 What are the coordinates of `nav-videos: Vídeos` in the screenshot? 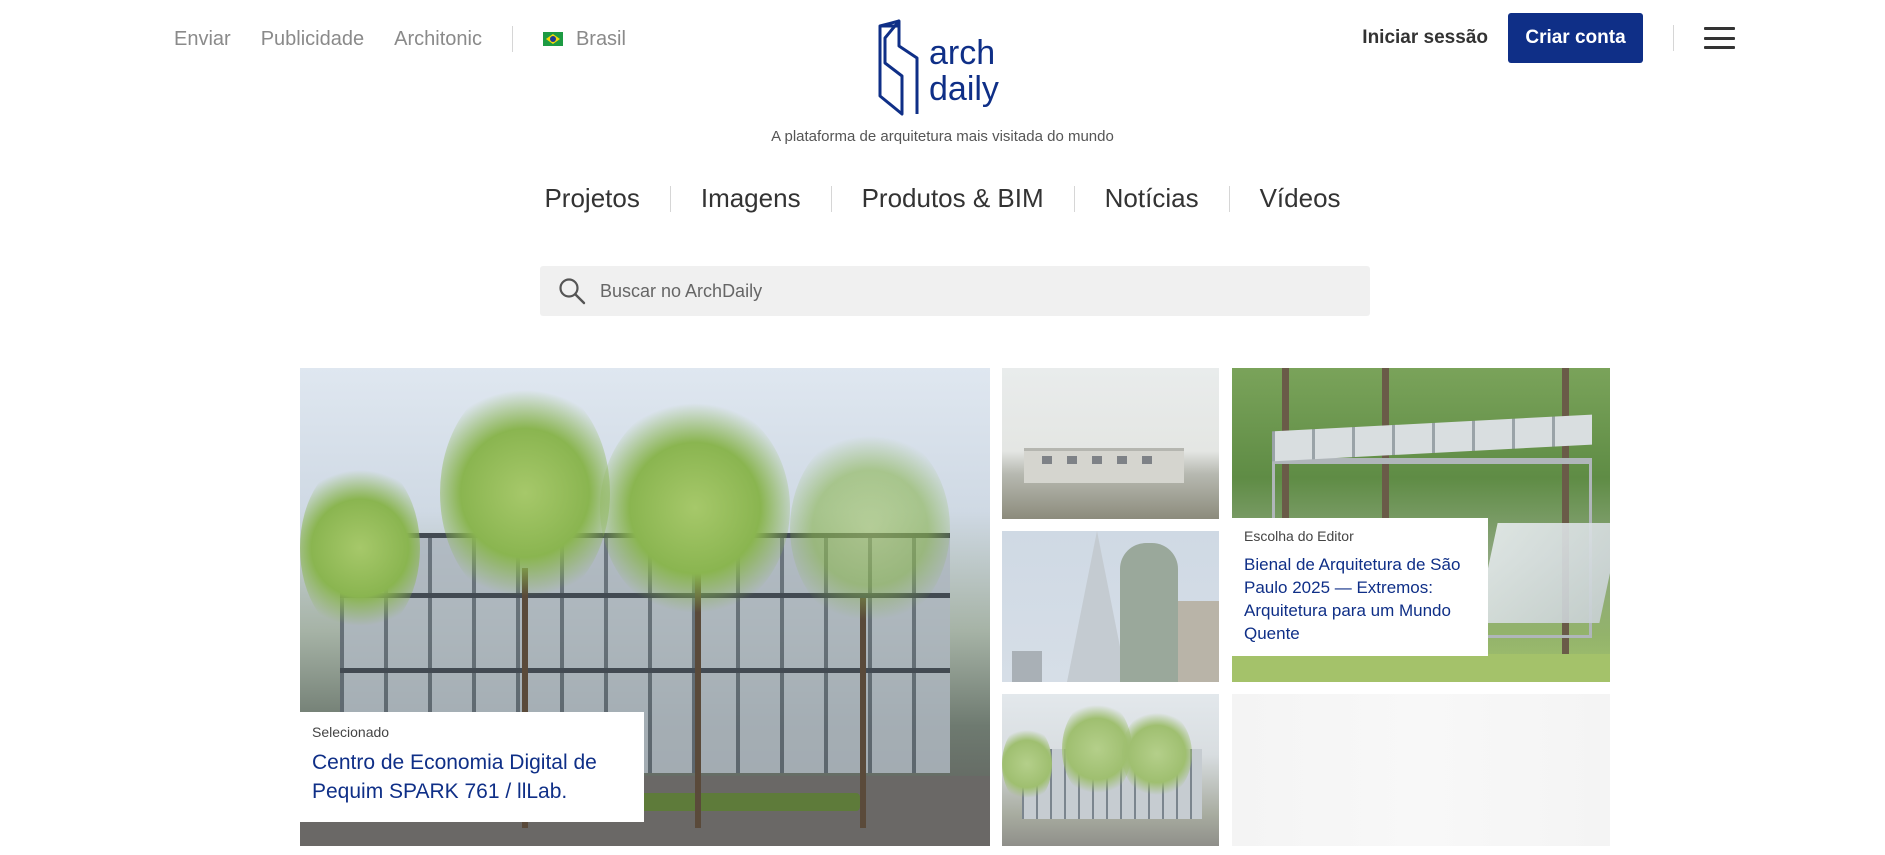 It's located at (1300, 198).